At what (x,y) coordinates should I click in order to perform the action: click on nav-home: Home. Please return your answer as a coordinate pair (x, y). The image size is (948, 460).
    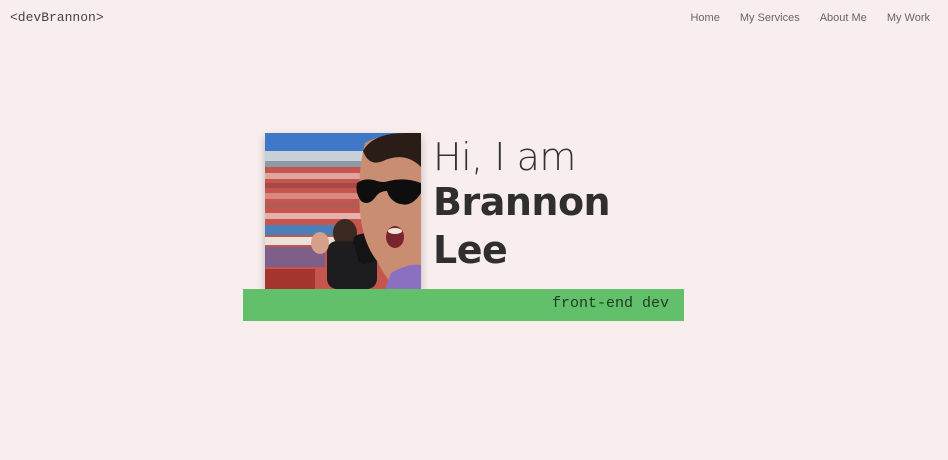
    Looking at the image, I should click on (704, 18).